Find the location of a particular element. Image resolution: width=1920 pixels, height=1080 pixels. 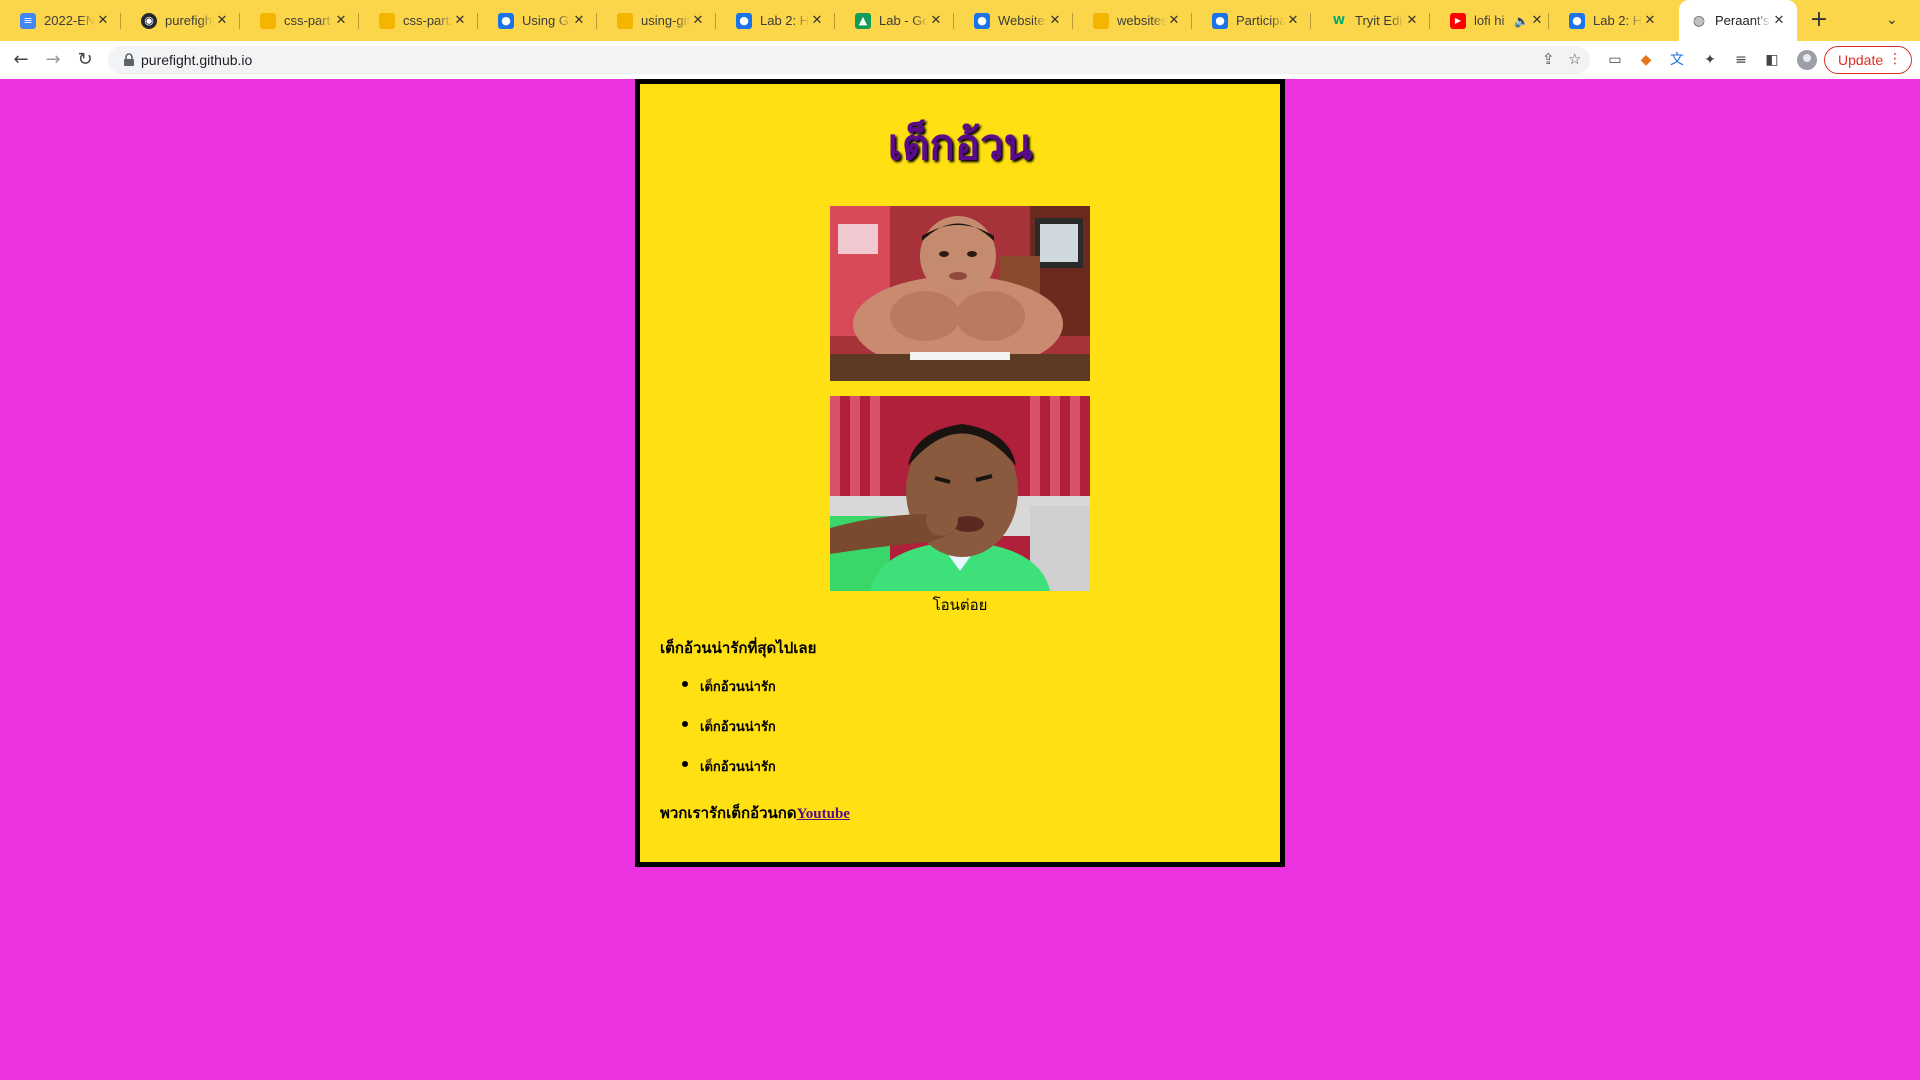

tab-search-icon: ⌄ is located at coordinates (1892, 20).